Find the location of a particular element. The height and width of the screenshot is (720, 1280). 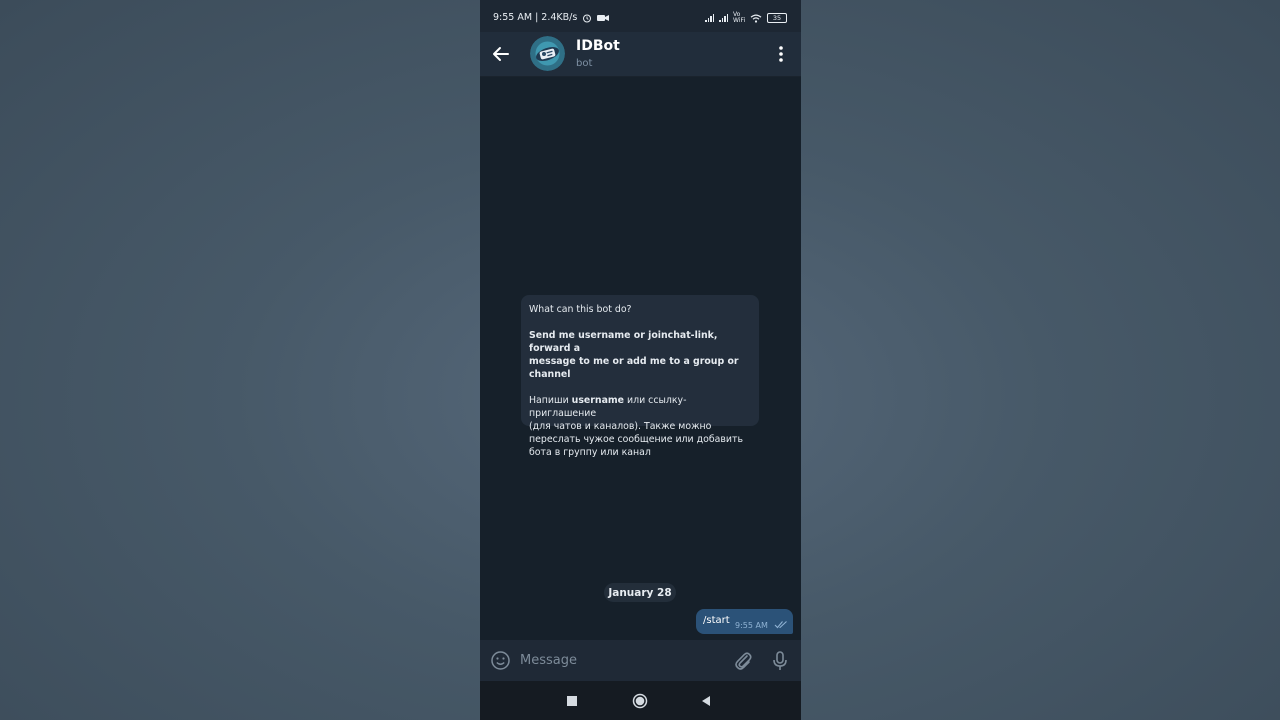

more-vertical-icon is located at coordinates (781, 54).